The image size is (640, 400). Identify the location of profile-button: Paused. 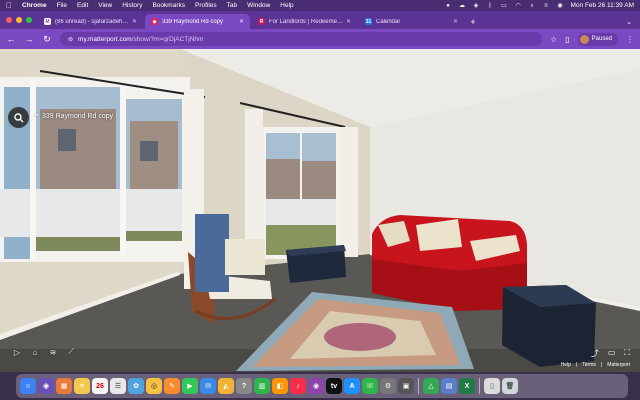
(597, 39).